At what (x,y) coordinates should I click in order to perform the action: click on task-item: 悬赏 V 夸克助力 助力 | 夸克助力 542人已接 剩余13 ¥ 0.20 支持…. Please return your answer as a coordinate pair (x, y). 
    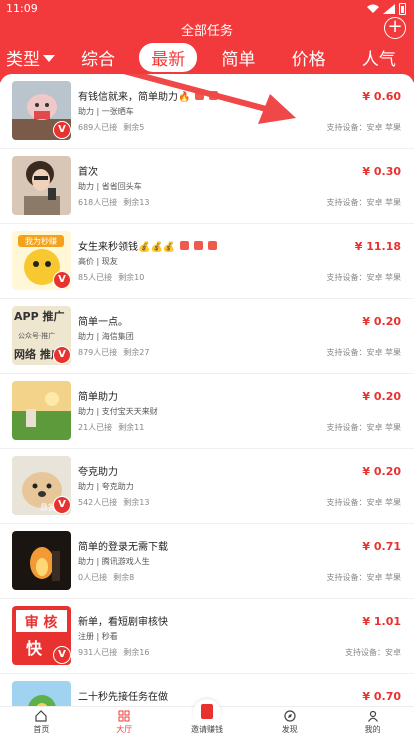
    Looking at the image, I should click on (207, 486).